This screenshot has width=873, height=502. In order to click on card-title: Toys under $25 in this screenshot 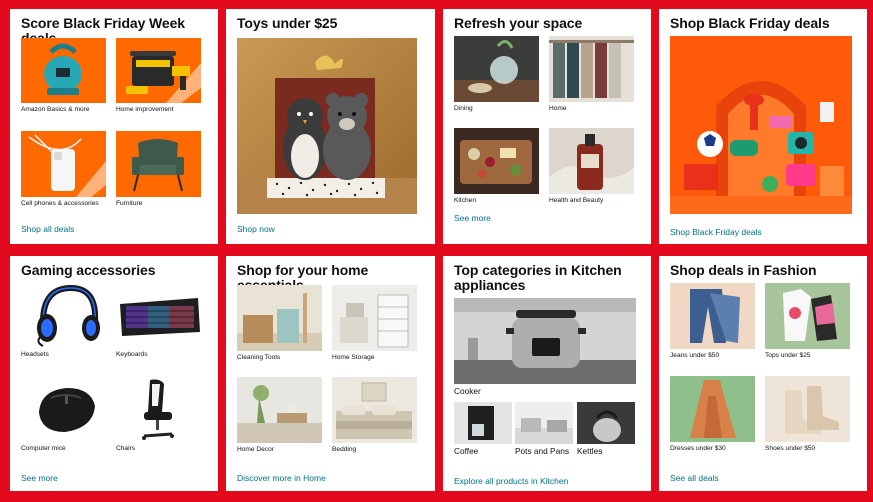, I will do `click(287, 23)`.